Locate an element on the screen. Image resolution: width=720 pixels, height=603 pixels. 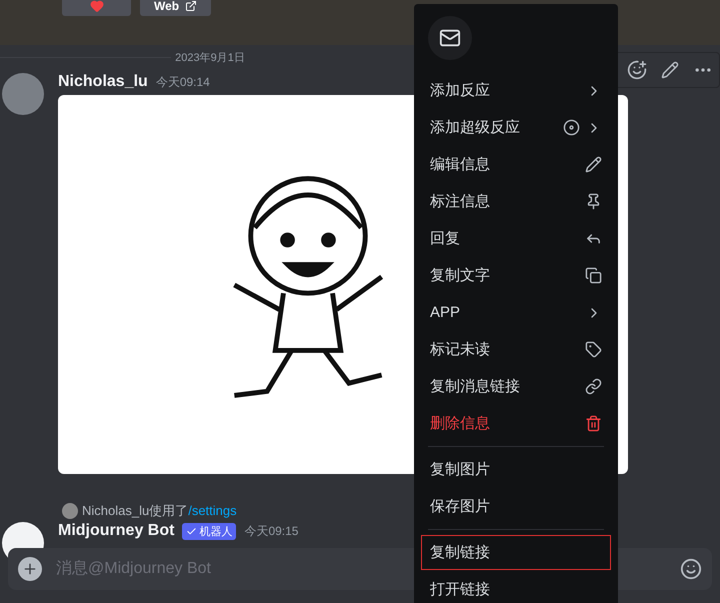
external-link-icon is located at coordinates (191, 6).